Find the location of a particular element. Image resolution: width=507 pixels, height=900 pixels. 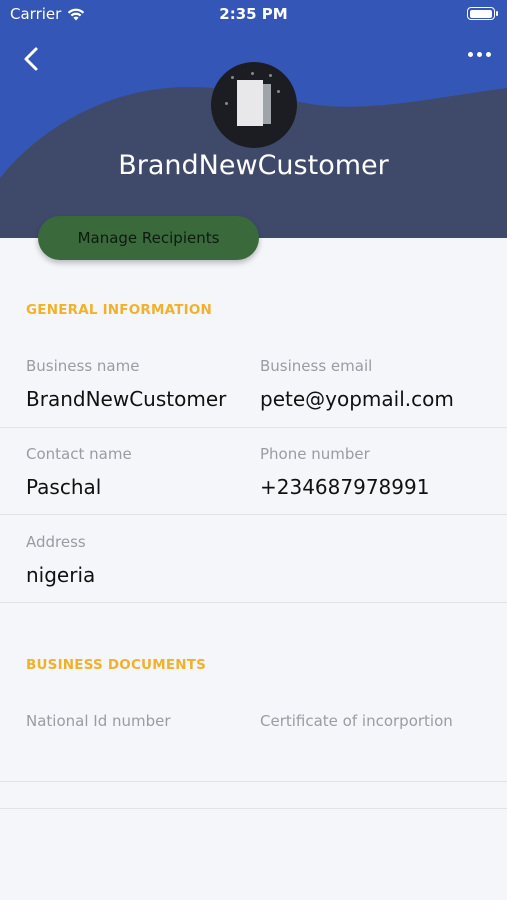

address-value: nigeria is located at coordinates (61, 575).